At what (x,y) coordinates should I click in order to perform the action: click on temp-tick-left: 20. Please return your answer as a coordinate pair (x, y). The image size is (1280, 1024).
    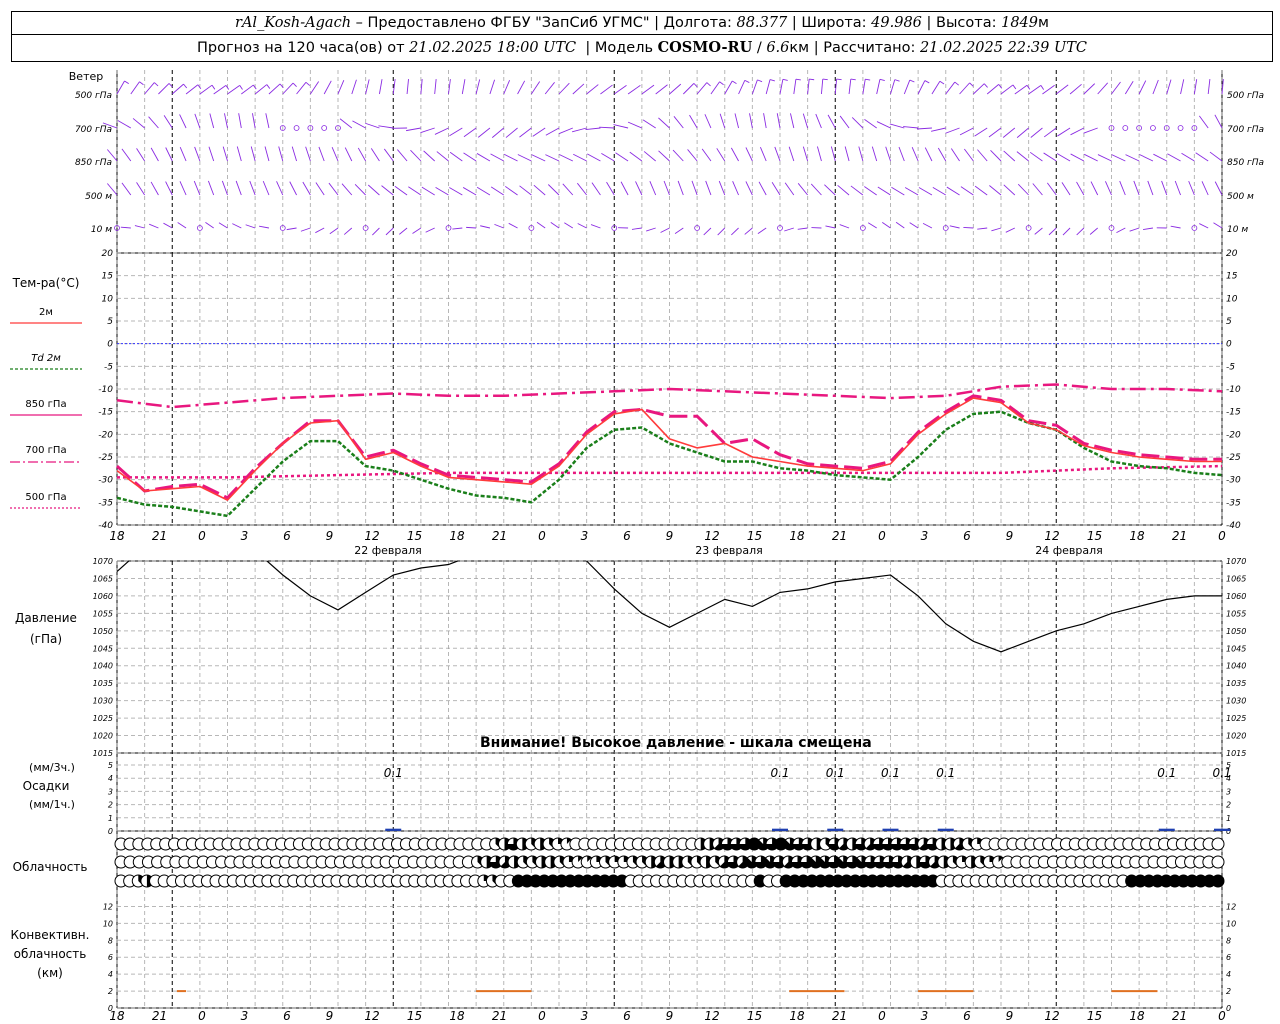
    Looking at the image, I should click on (108, 254).